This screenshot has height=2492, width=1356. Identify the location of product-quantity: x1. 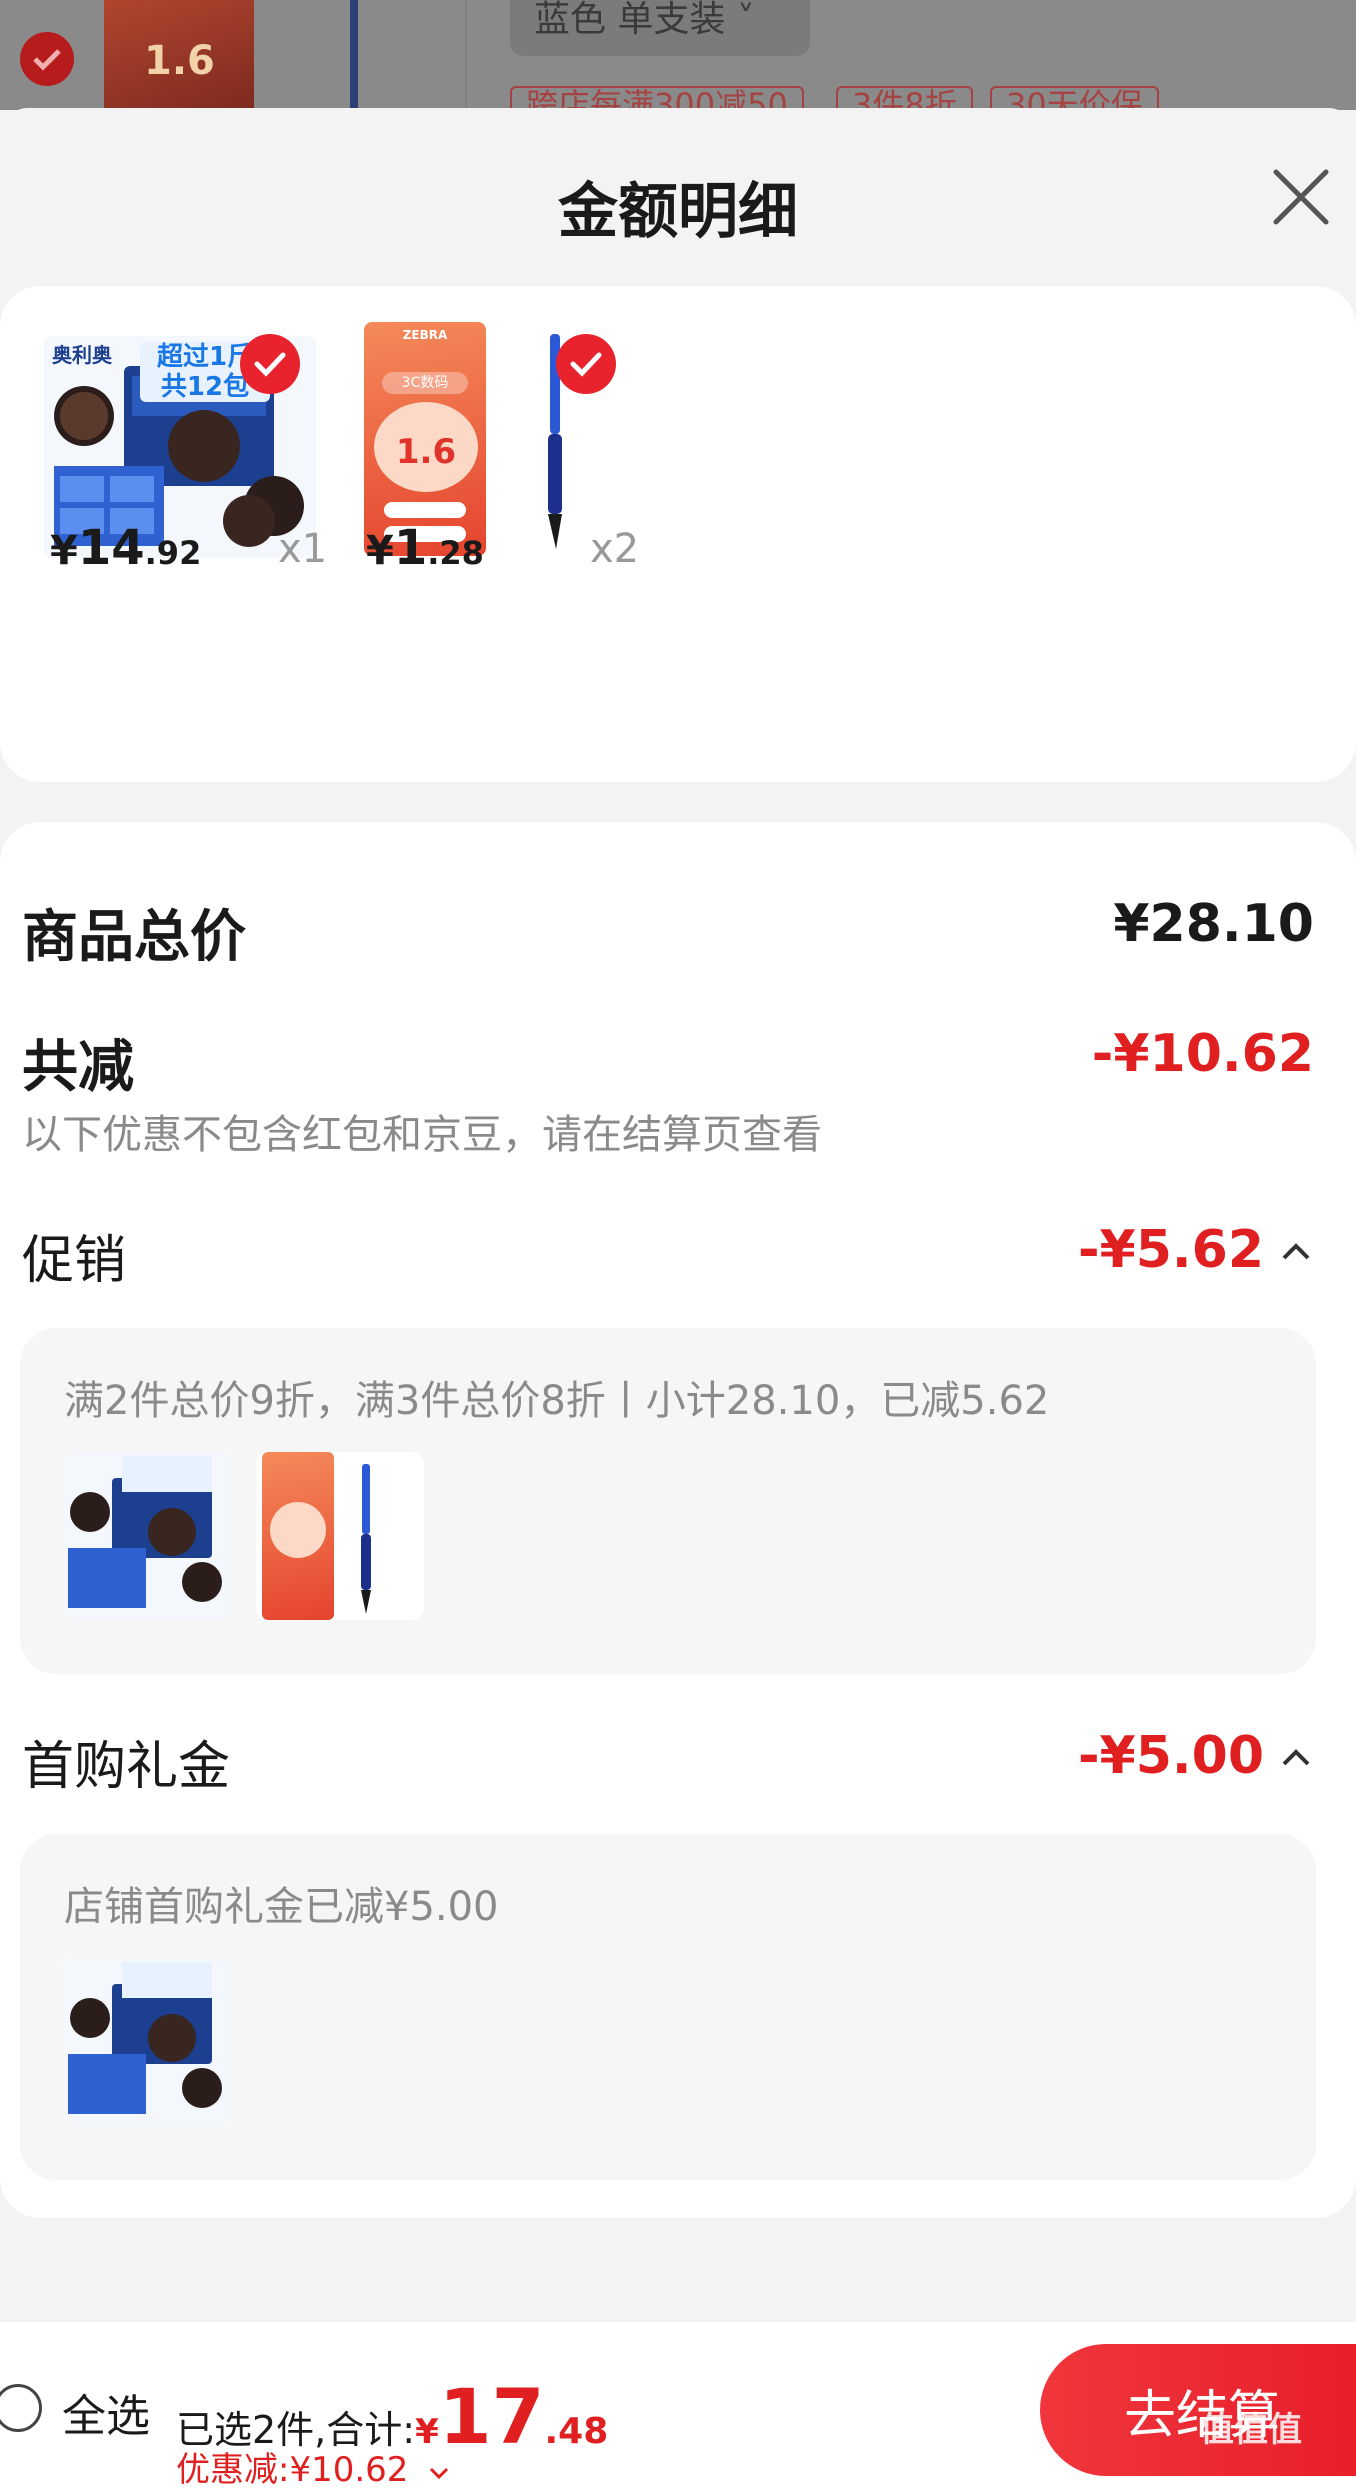
(303, 549).